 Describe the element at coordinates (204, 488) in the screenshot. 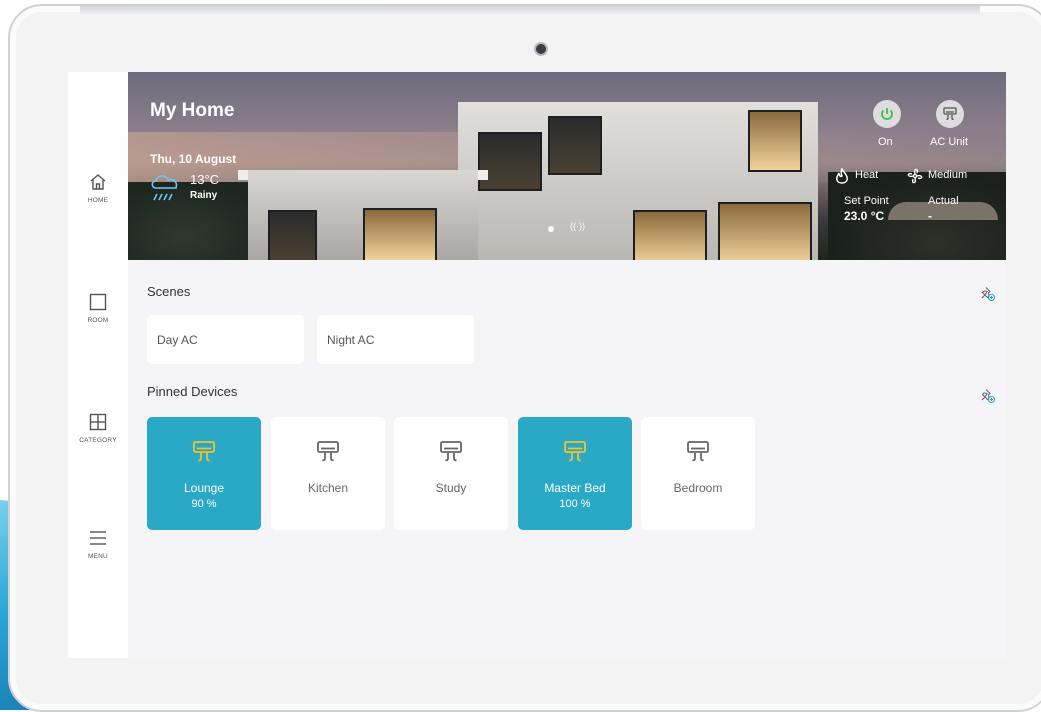

I see `device-name: Lounge` at that location.